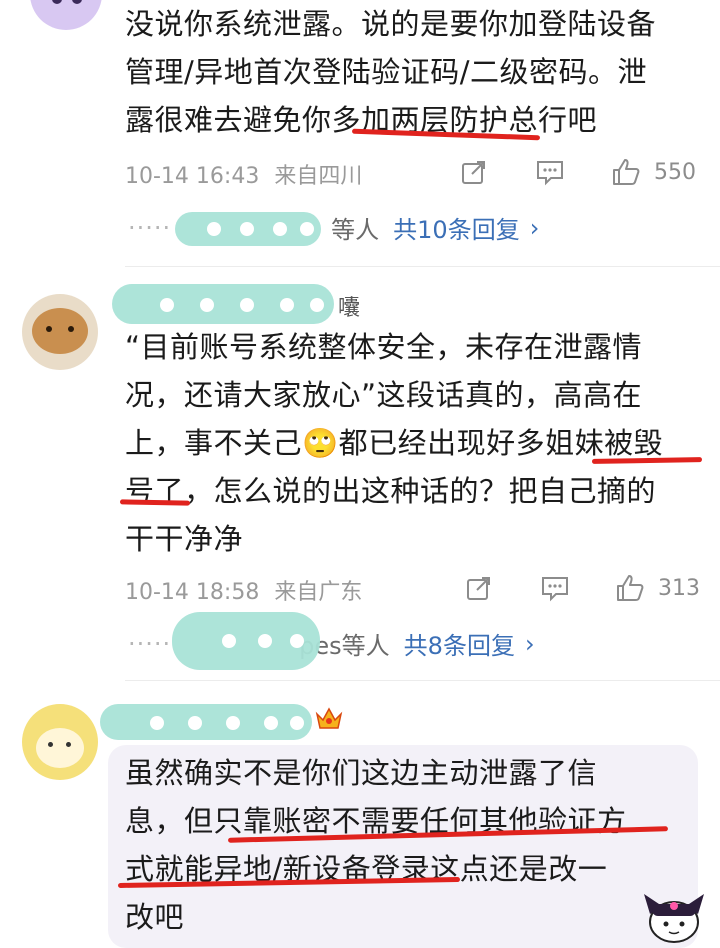  I want to click on like-button: 550, so click(653, 172).